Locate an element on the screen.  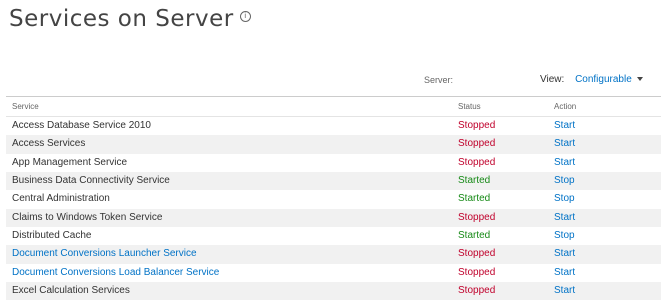
table-row: App Management Service Stopped Start is located at coordinates (333, 163).